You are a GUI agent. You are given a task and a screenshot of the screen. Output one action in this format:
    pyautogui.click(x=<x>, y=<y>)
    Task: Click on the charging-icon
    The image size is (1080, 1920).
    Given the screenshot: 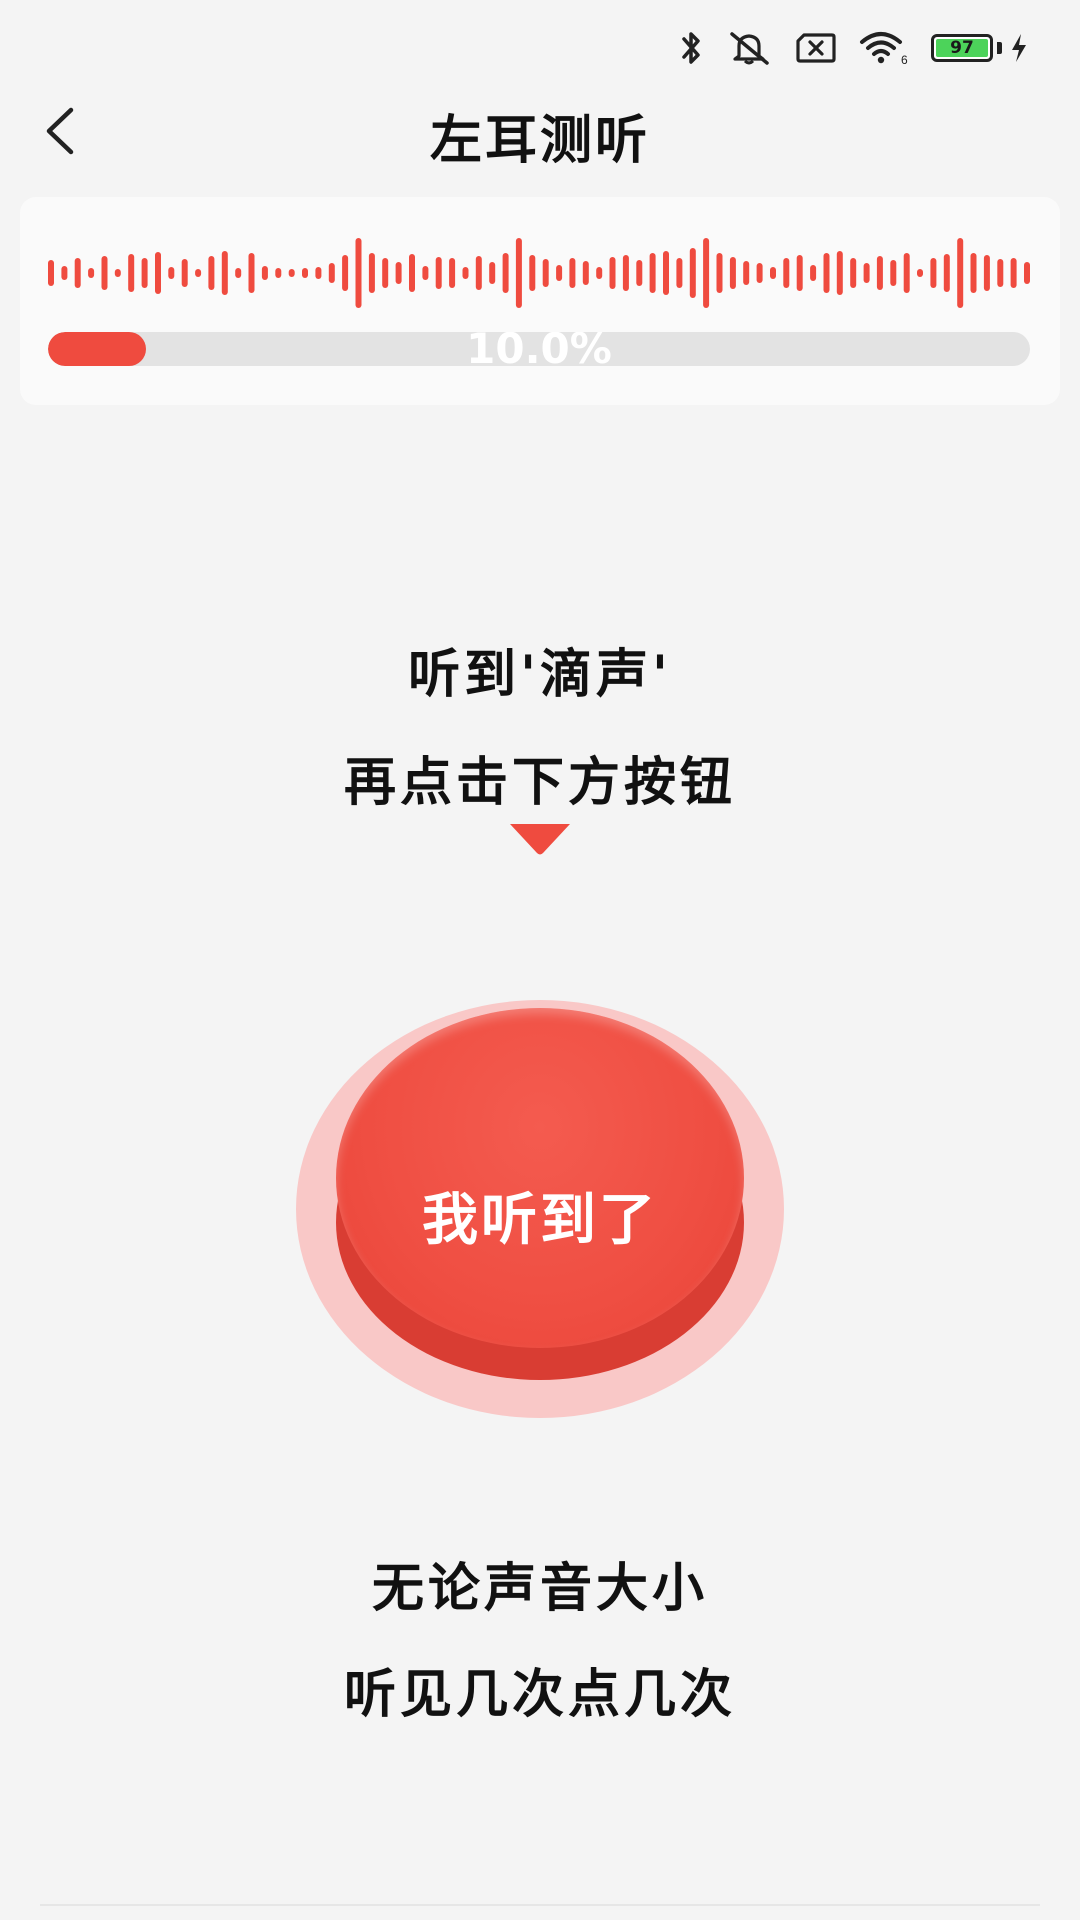 What is the action you would take?
    pyautogui.click(x=1019, y=48)
    